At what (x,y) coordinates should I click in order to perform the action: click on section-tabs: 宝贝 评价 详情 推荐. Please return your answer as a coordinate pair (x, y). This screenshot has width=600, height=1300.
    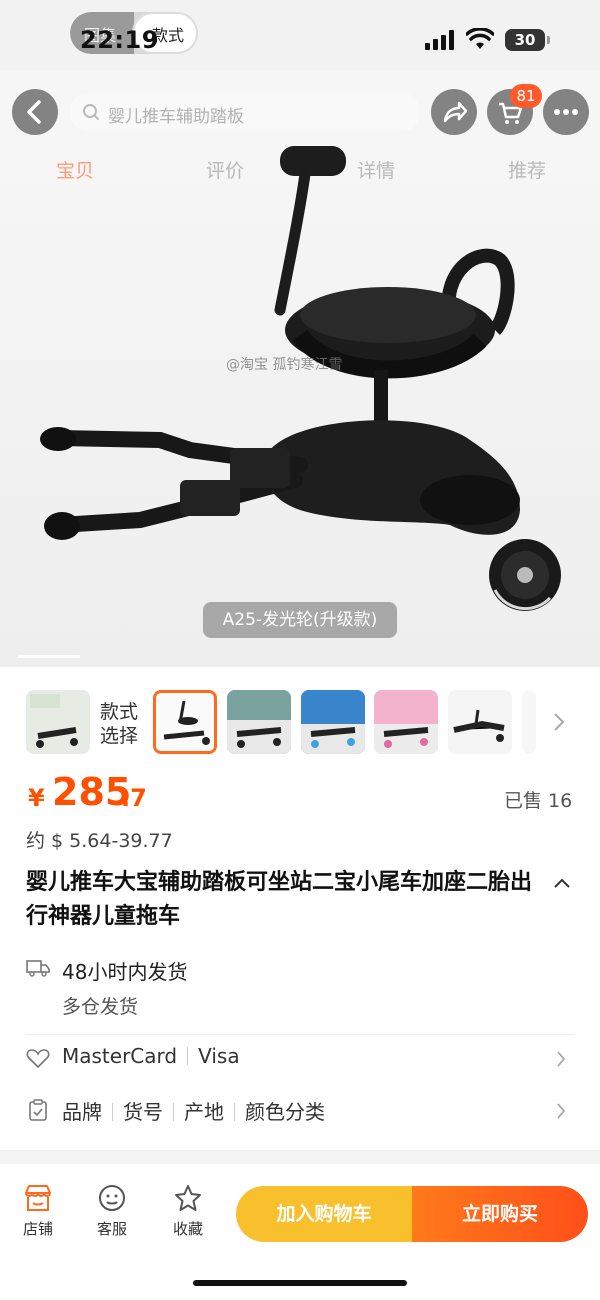
    Looking at the image, I should click on (300, 167).